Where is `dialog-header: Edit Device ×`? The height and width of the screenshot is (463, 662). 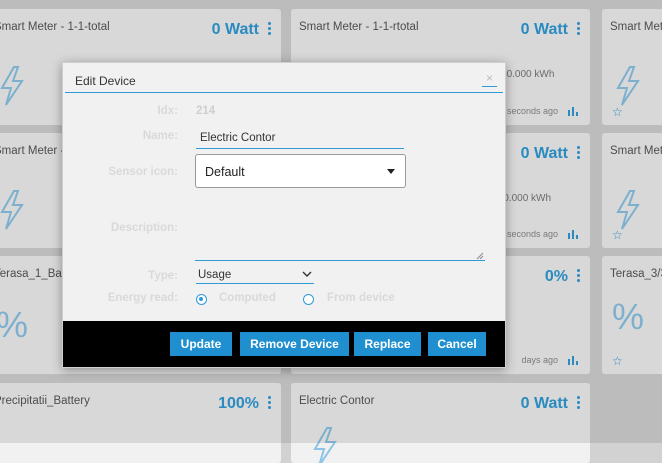
dialog-header: Edit Device × is located at coordinates (284, 78).